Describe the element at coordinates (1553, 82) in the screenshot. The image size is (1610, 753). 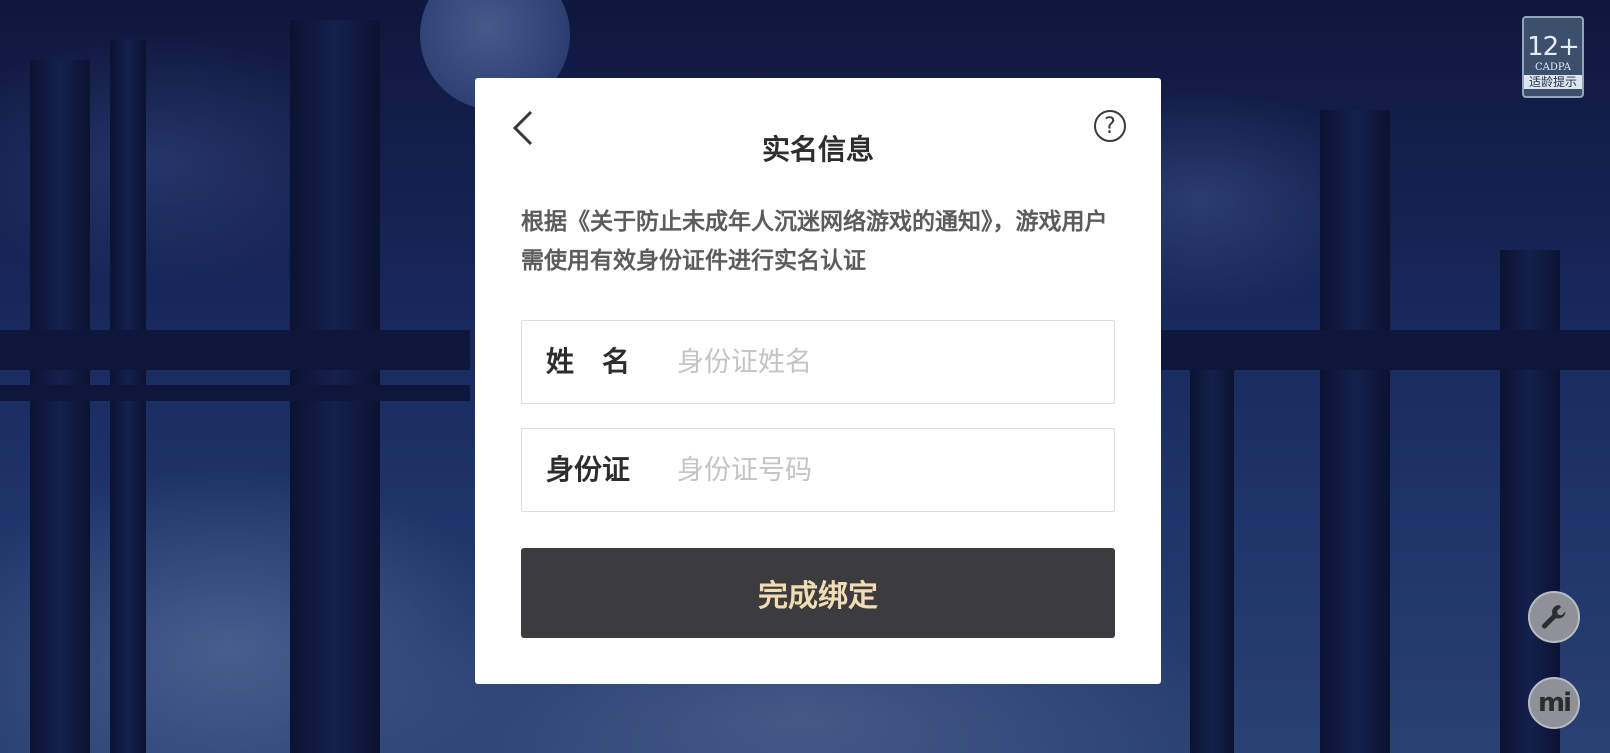
I see `age-rating-tip: 适龄提示` at that location.